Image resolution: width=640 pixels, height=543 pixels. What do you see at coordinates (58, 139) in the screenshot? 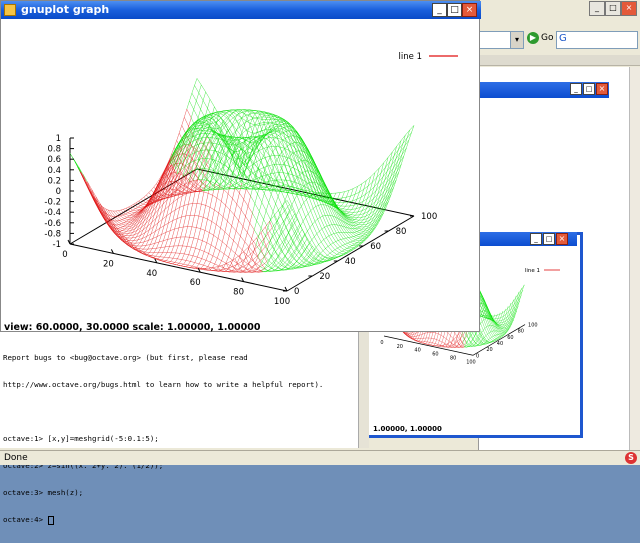
I see `z-tick-label: 1` at bounding box center [58, 139].